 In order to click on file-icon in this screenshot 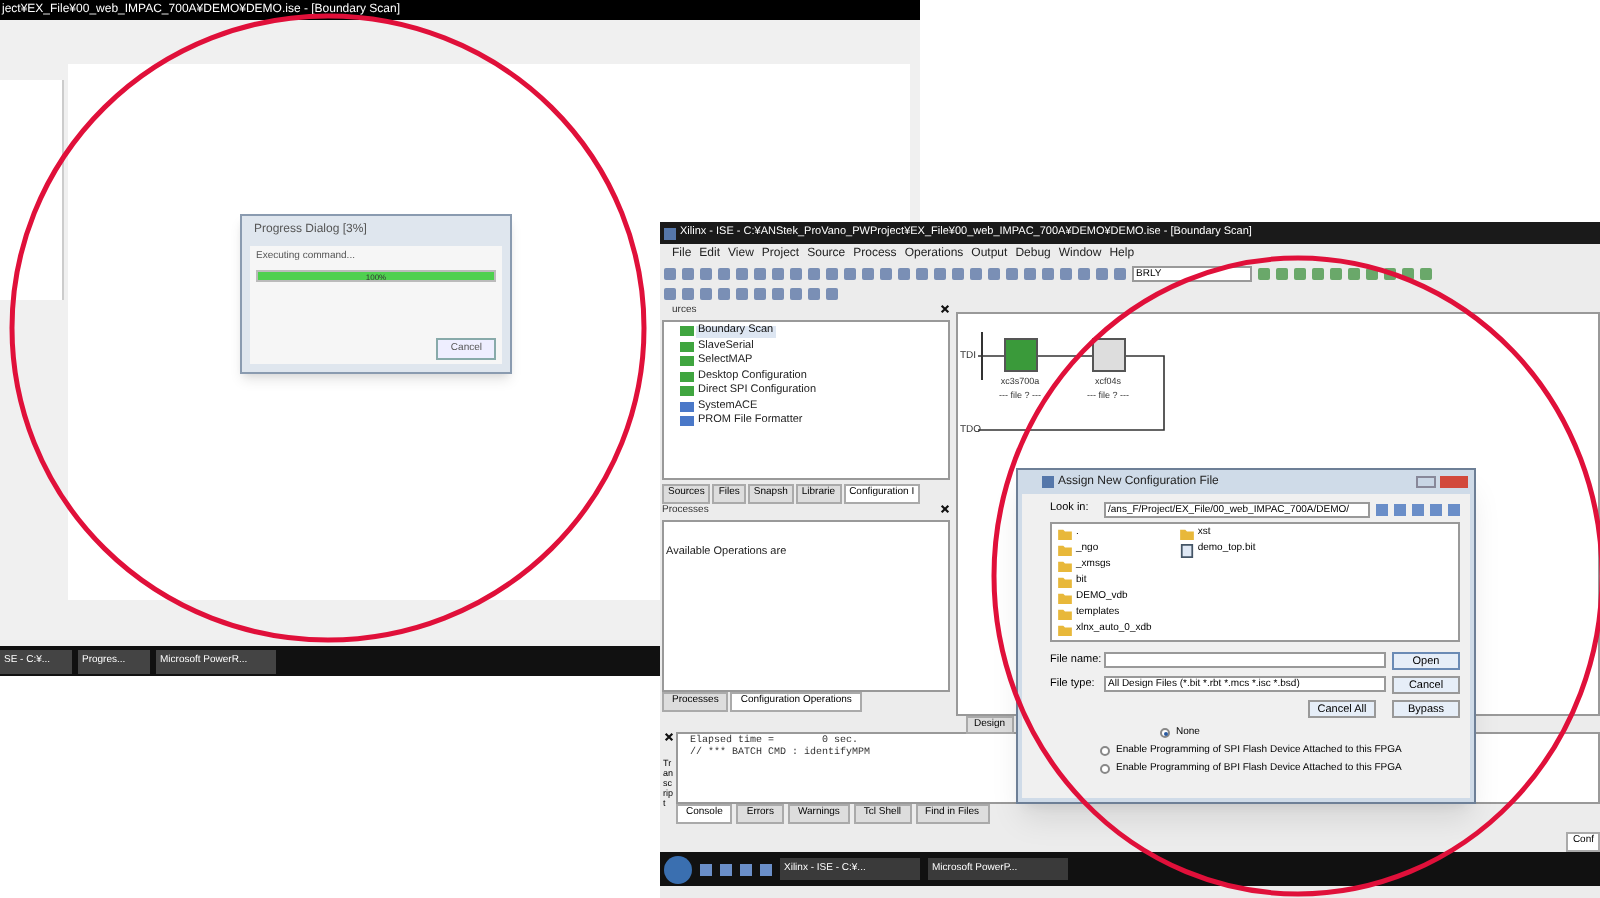, I will do `click(1186, 550)`.